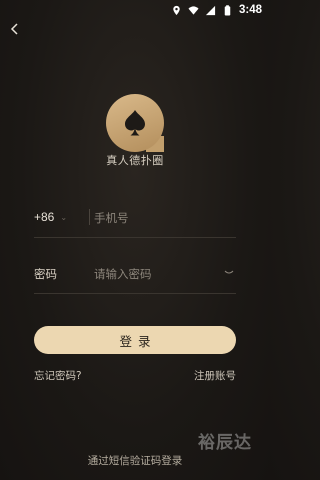  I want to click on wifi-icon, so click(193, 10).